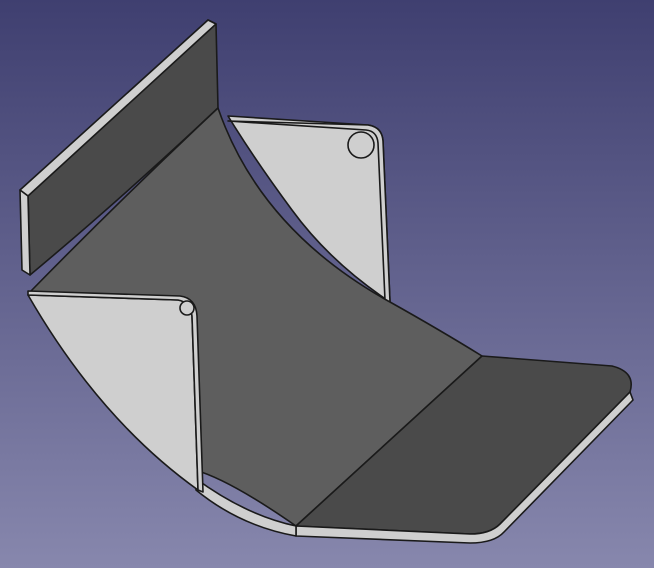 This screenshot has width=654, height=568. Describe the element at coordinates (187, 308) in the screenshot. I see `front-left-pin` at that location.